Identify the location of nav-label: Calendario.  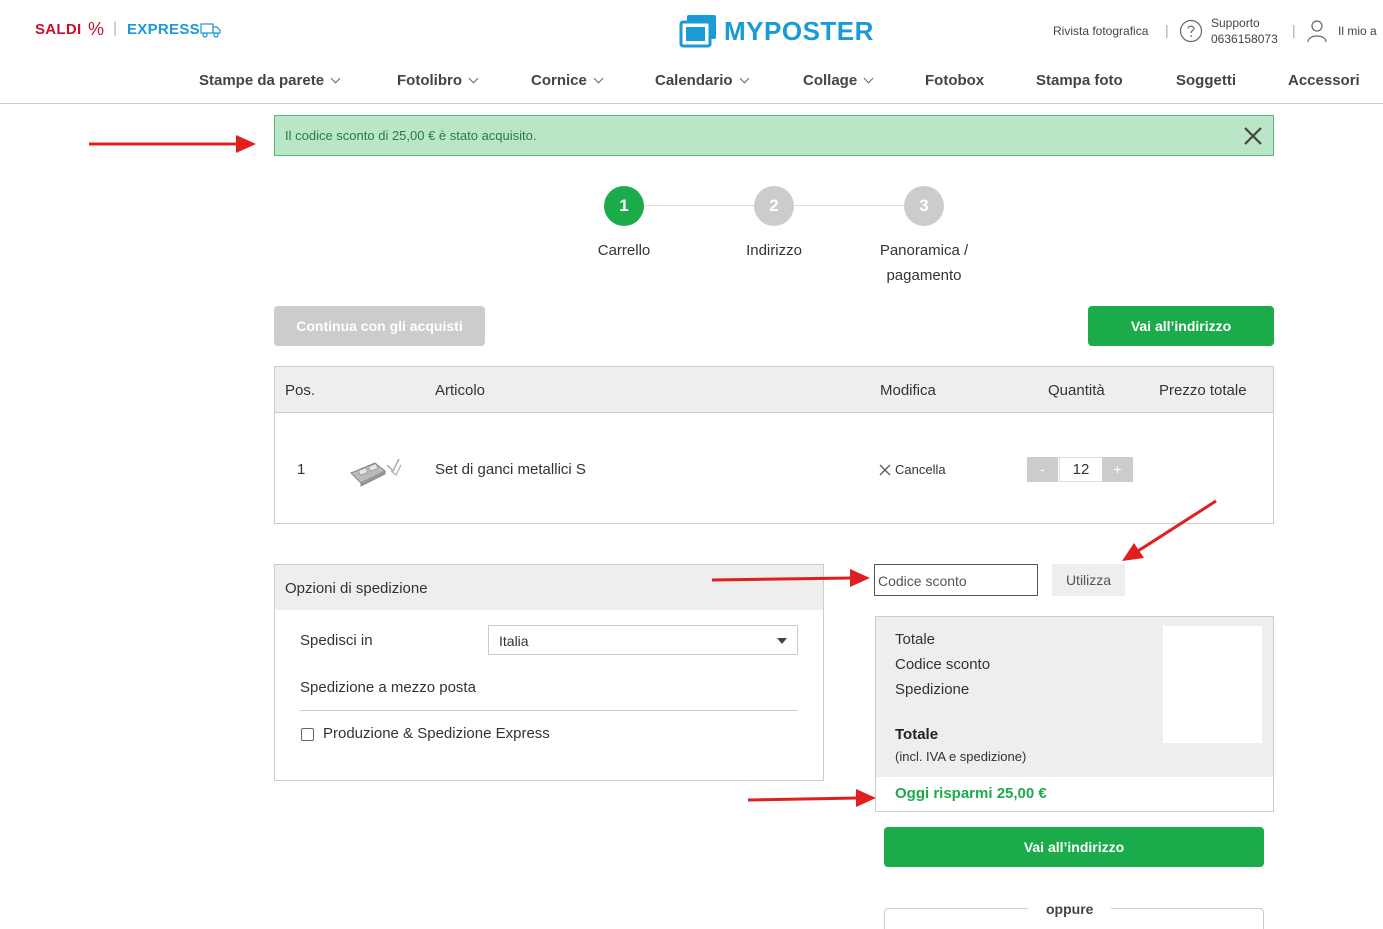
(694, 80).